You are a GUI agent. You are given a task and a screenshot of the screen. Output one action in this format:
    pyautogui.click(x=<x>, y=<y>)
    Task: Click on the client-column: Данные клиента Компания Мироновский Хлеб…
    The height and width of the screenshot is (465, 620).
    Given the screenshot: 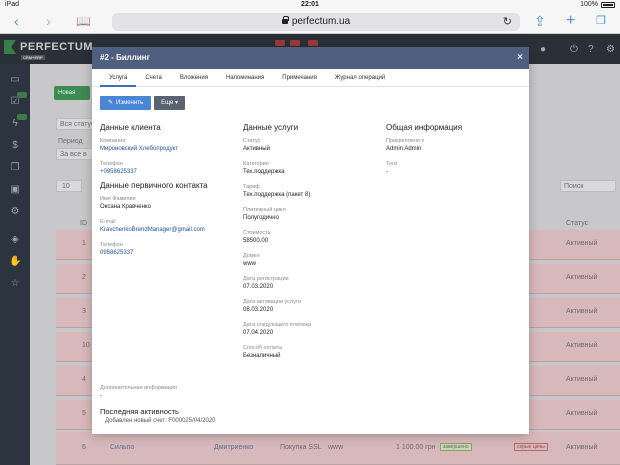 What is the action you would take?
    pyautogui.click(x=170, y=194)
    